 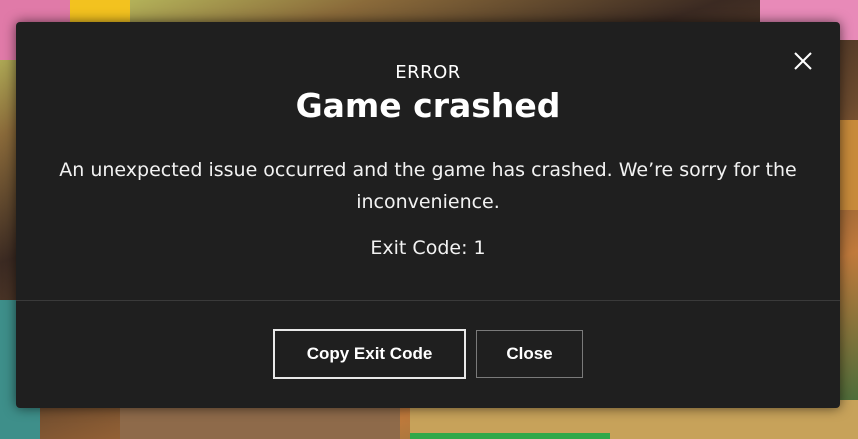 What do you see at coordinates (428, 105) in the screenshot?
I see `dialog-title: Game crashed` at bounding box center [428, 105].